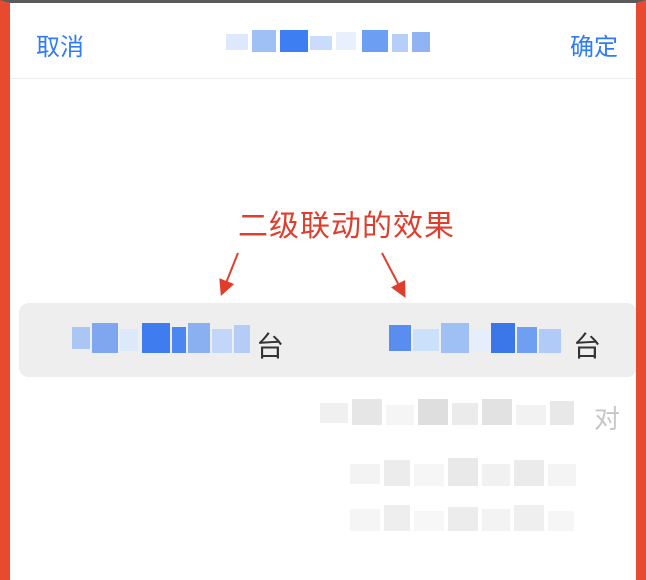 Image resolution: width=646 pixels, height=580 pixels. Describe the element at coordinates (327, 340) in the screenshot. I see `picker-selection-row: 台 台` at that location.